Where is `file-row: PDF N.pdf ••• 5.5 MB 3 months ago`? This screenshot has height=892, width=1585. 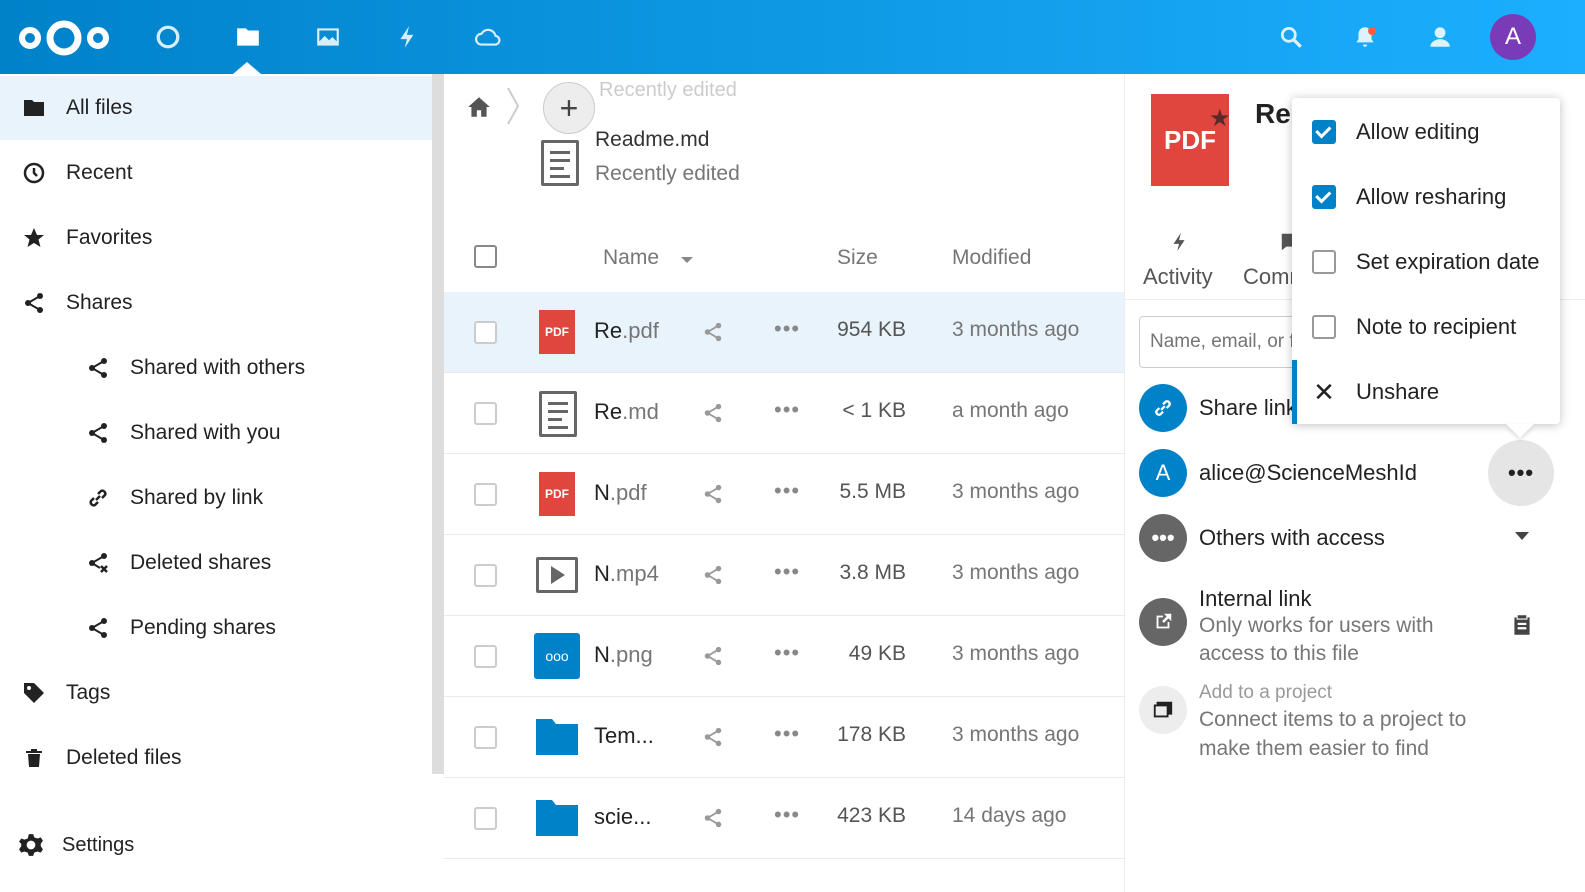 file-row: PDF N.pdf ••• 5.5 MB 3 months ago is located at coordinates (784, 494).